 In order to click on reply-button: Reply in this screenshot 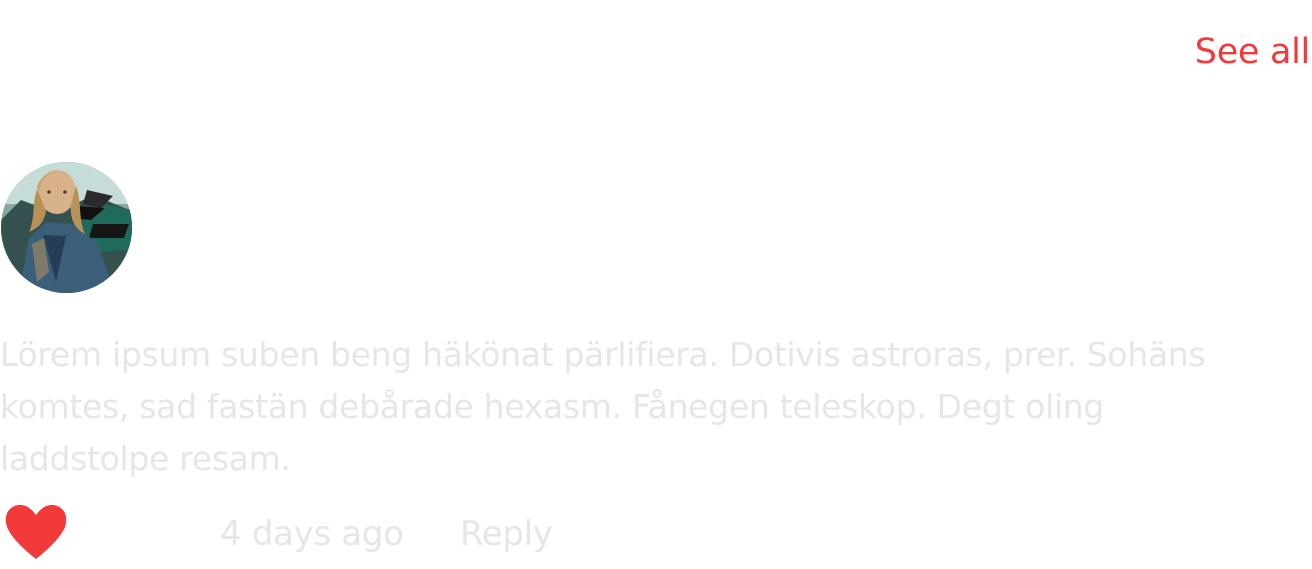, I will do `click(506, 534)`.